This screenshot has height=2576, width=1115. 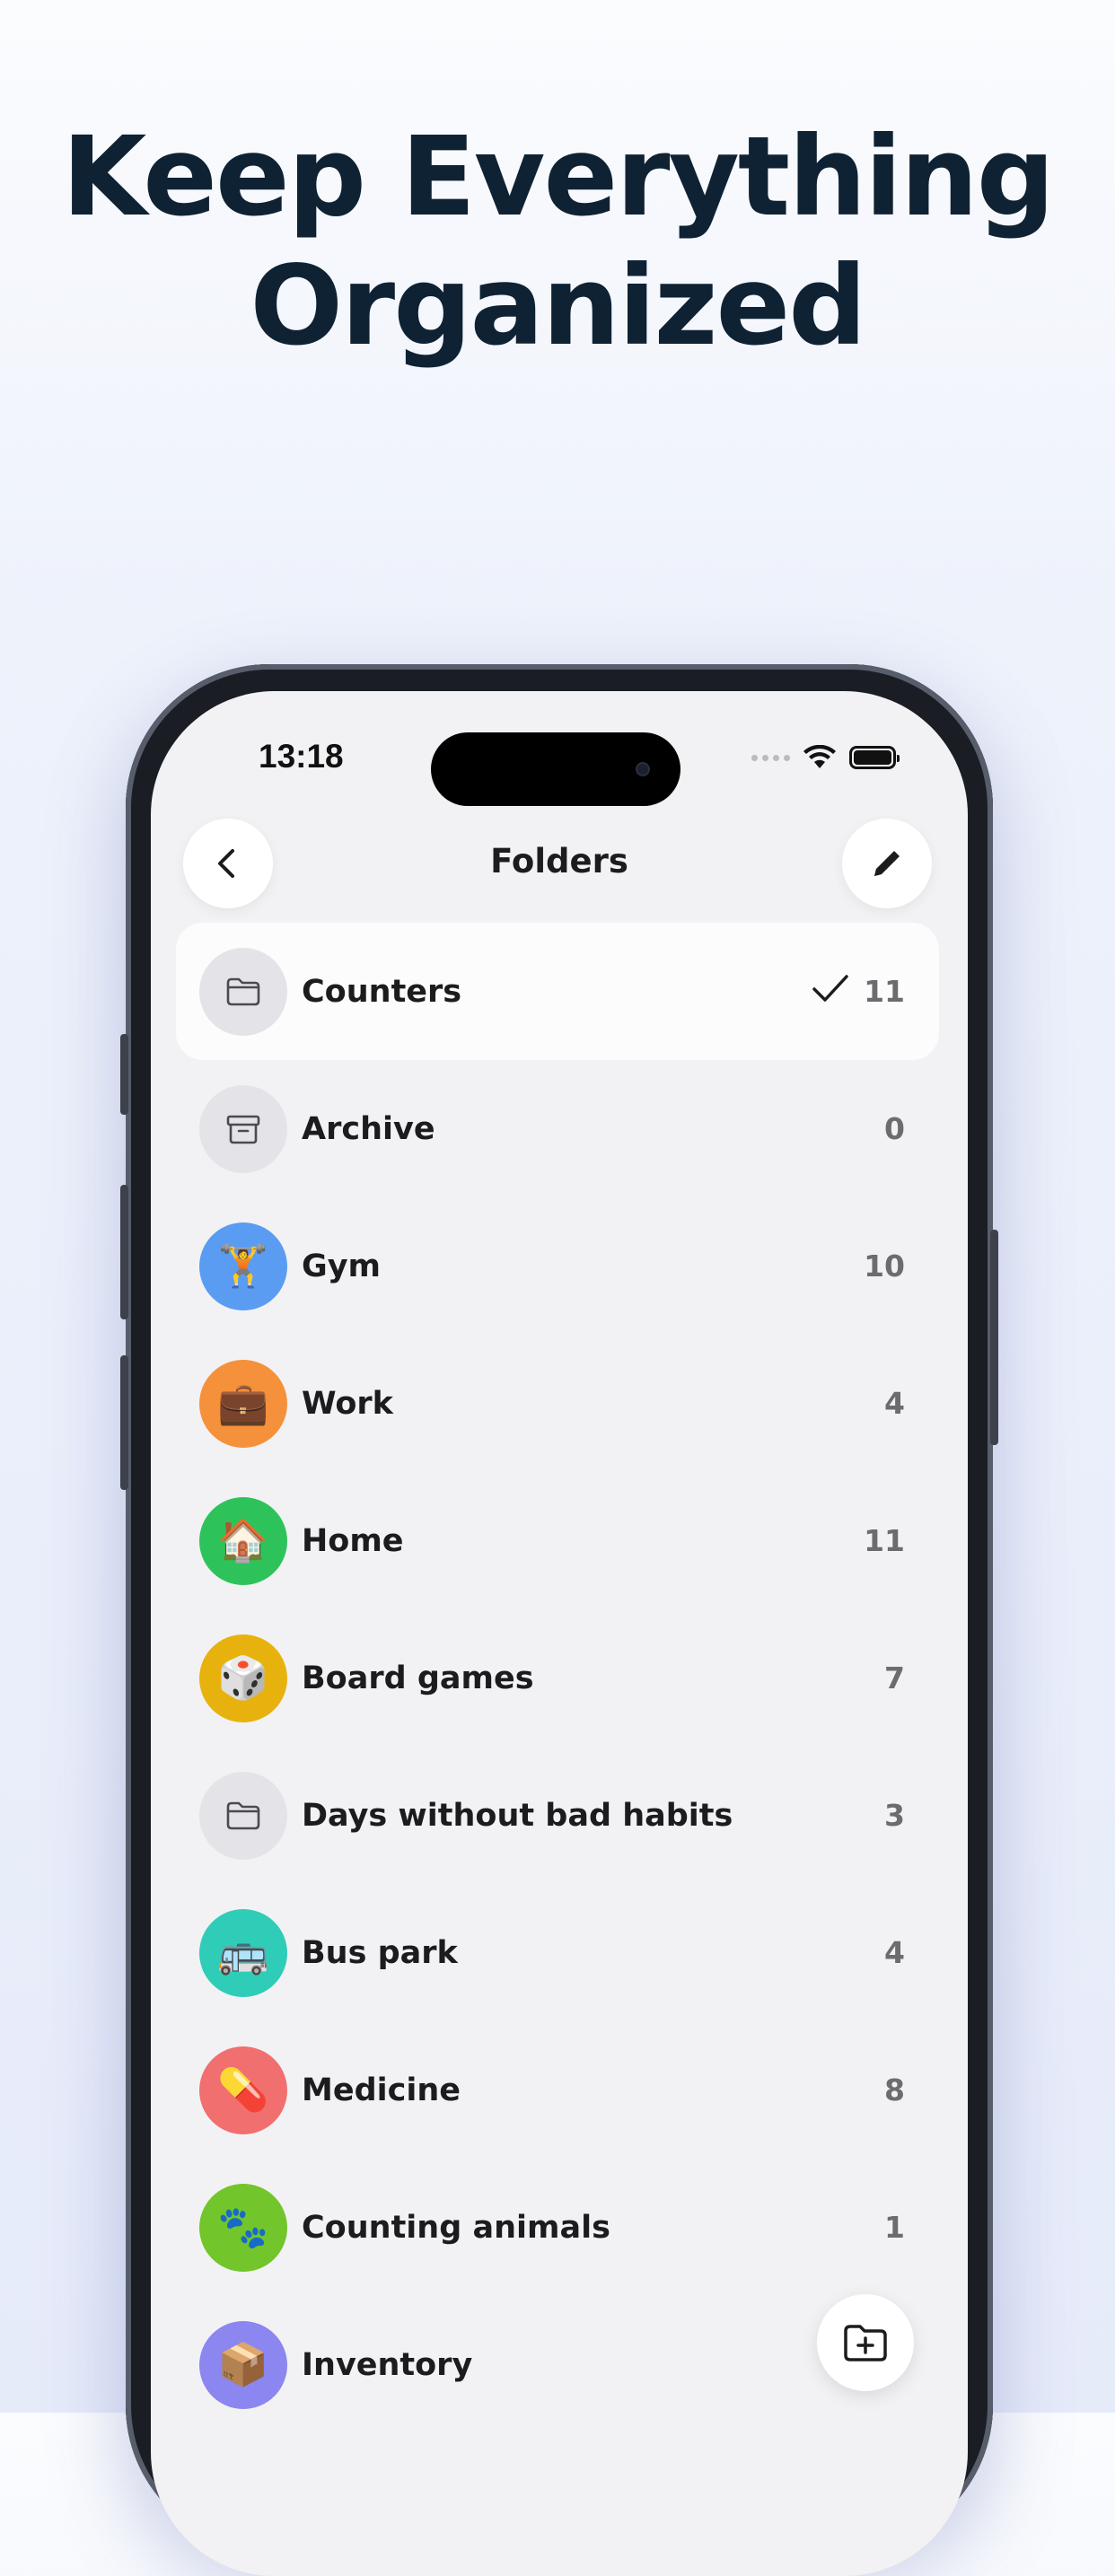 I want to click on folder-label: Work, so click(x=348, y=1403).